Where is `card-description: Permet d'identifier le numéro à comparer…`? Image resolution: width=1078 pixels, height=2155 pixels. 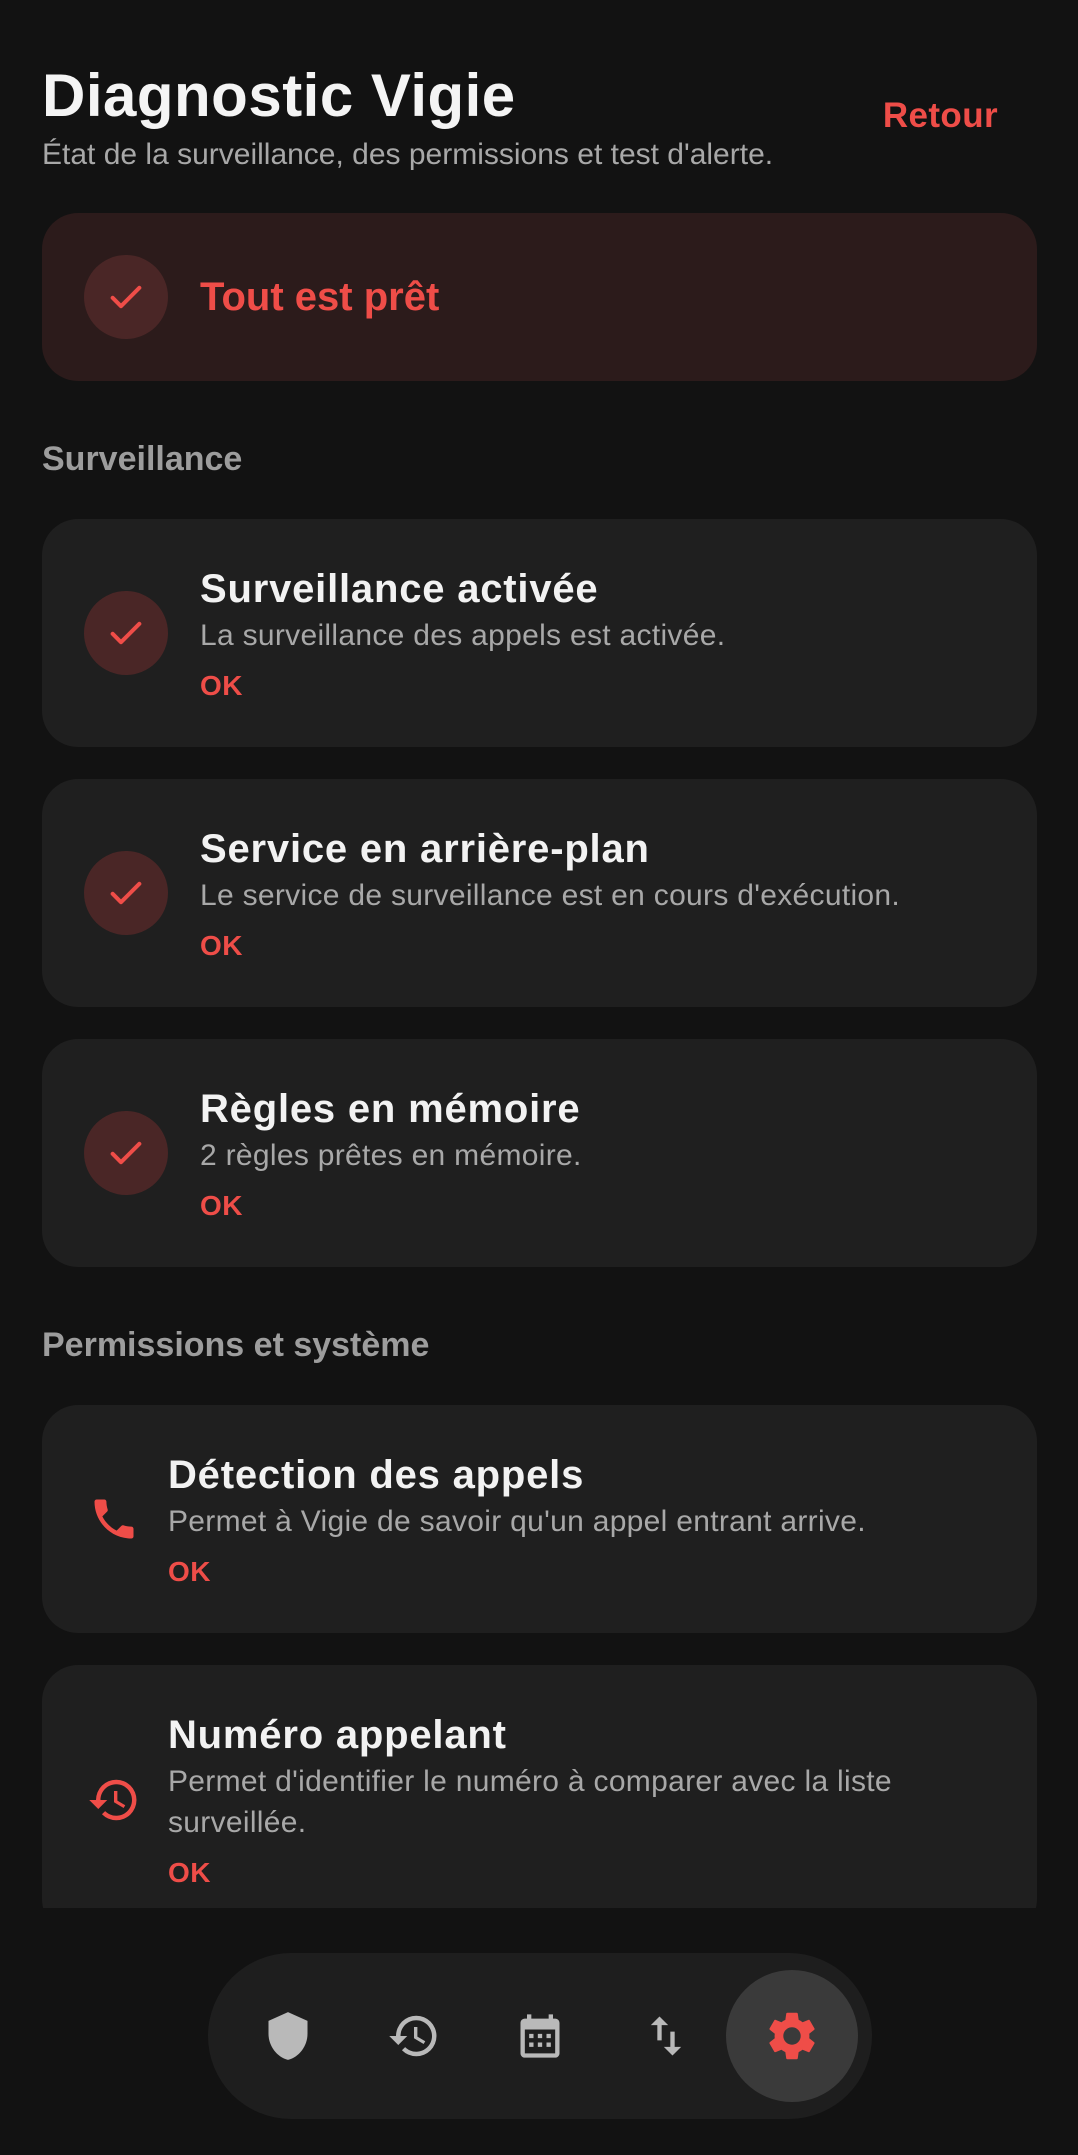 card-description: Permet d'identifier le numéro à comparer… is located at coordinates (530, 1802).